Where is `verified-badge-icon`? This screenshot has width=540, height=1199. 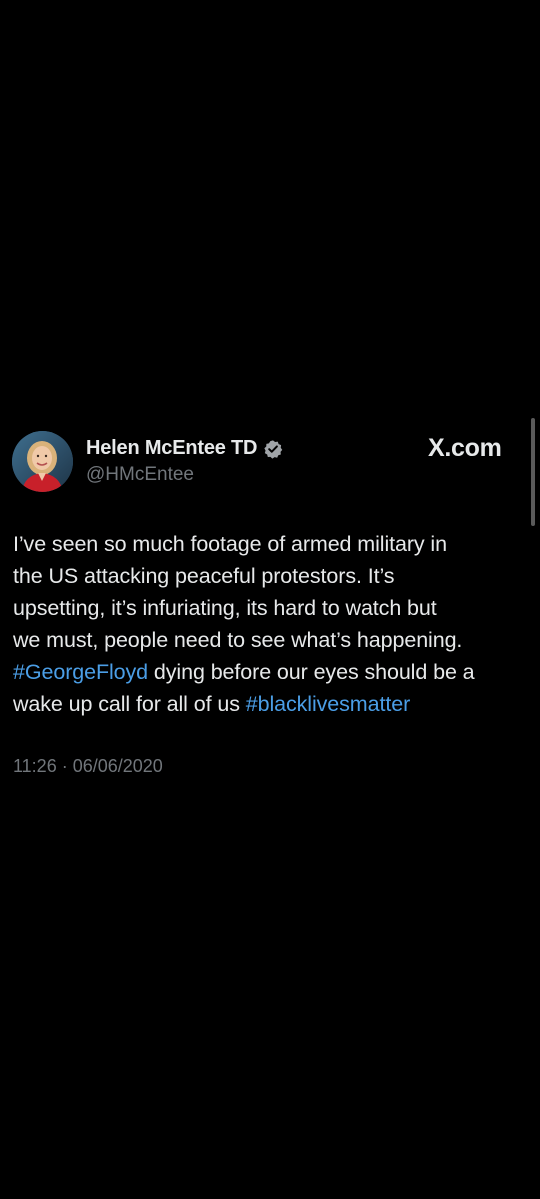 verified-badge-icon is located at coordinates (273, 449).